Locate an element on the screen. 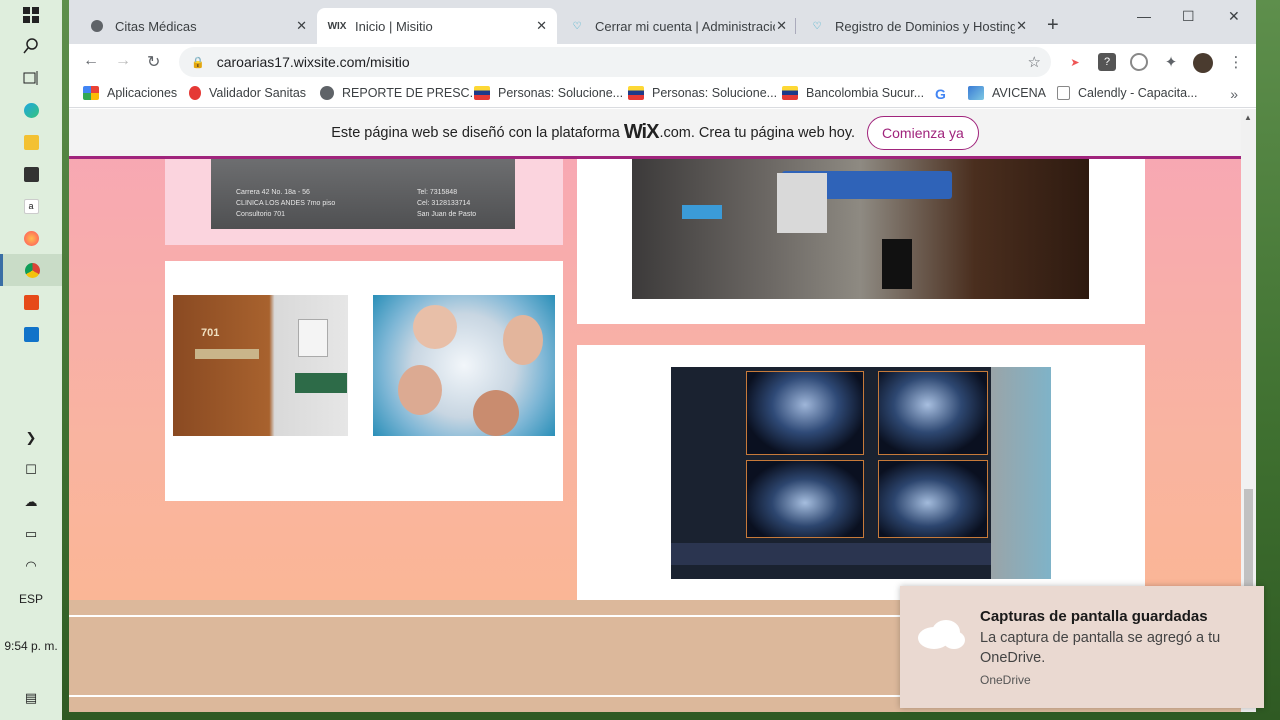 This screenshot has height=720, width=1280. lock-icon: 🔒 is located at coordinates (198, 62).